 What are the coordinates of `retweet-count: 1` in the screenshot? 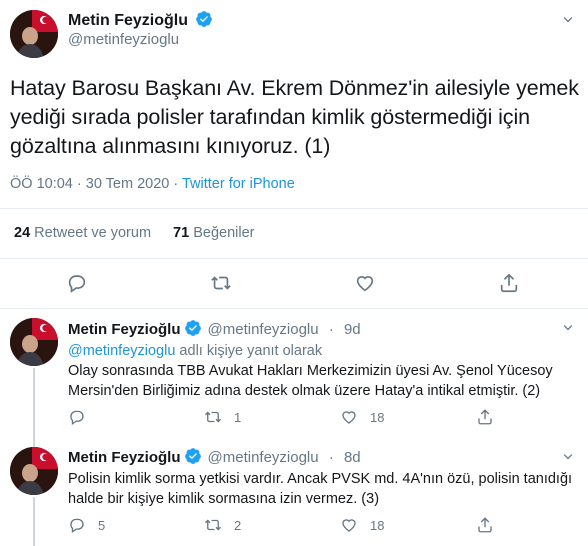 It's located at (238, 417).